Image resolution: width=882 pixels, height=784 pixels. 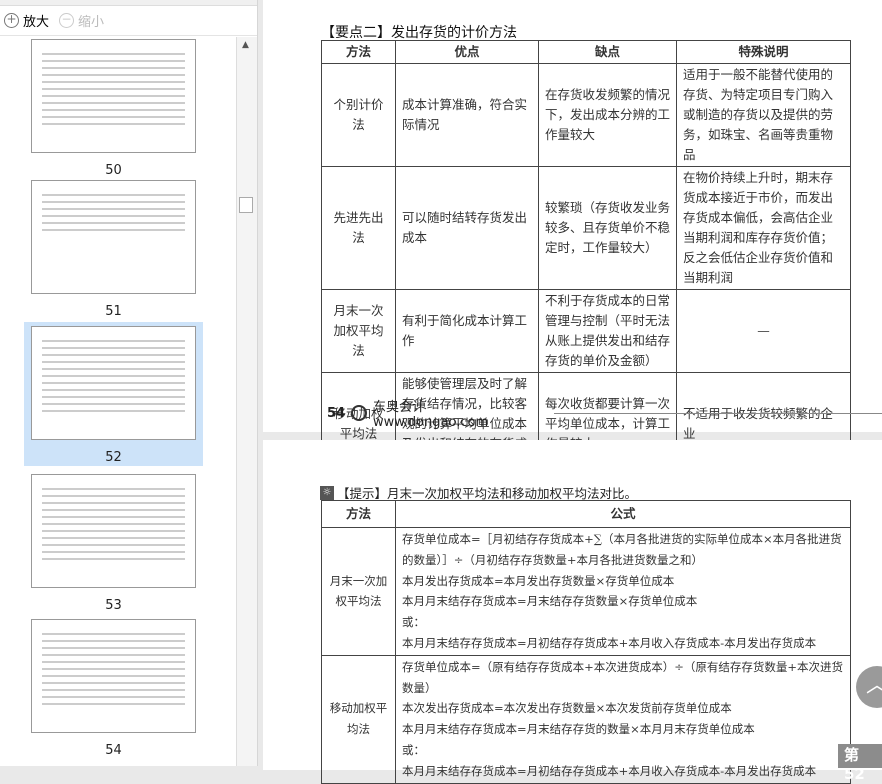 I want to click on thumbnail-label: 54, so click(x=113, y=750).